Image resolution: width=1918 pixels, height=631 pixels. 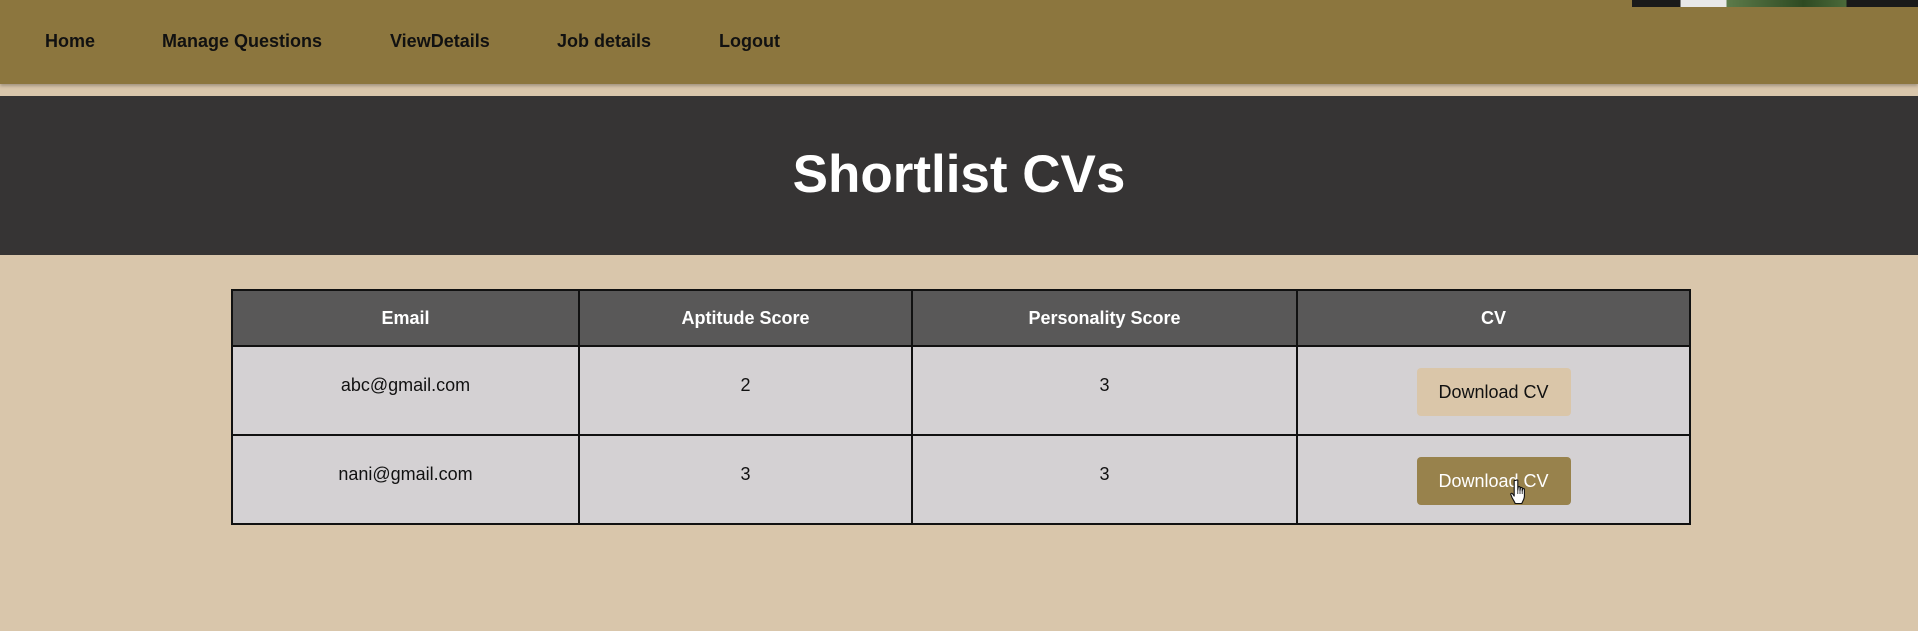 I want to click on email-cell: abc@gmail.com, so click(x=405, y=390).